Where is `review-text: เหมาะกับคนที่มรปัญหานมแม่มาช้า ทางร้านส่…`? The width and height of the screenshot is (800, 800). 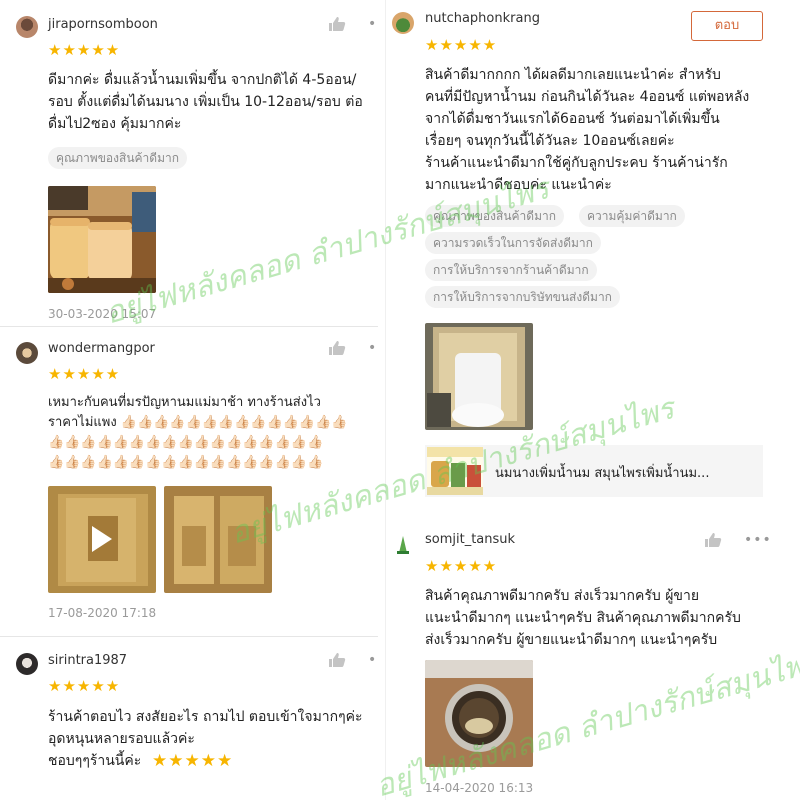 review-text: เหมาะกับคนที่มรปัญหานมแม่มาช้า ทางร้านส่… is located at coordinates (198, 432).